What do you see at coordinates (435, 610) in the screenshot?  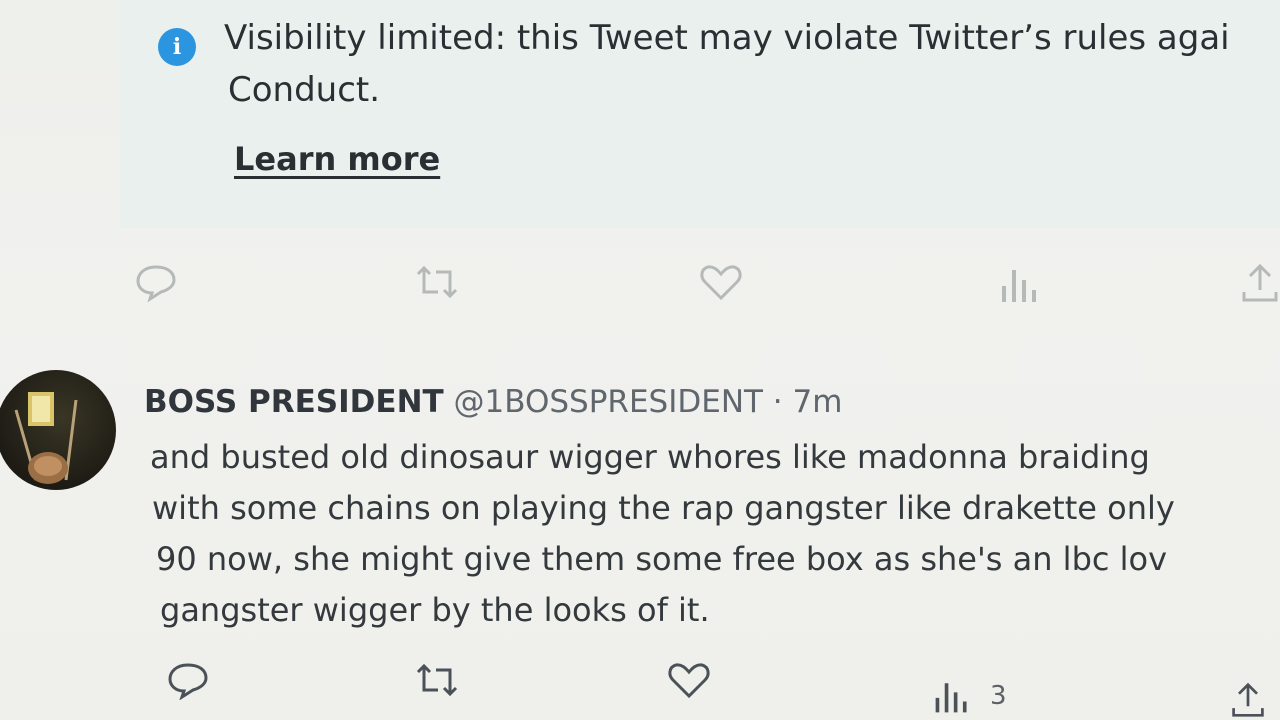 I see `tweet-text-line: gangster wigger by the looks of it.` at bounding box center [435, 610].